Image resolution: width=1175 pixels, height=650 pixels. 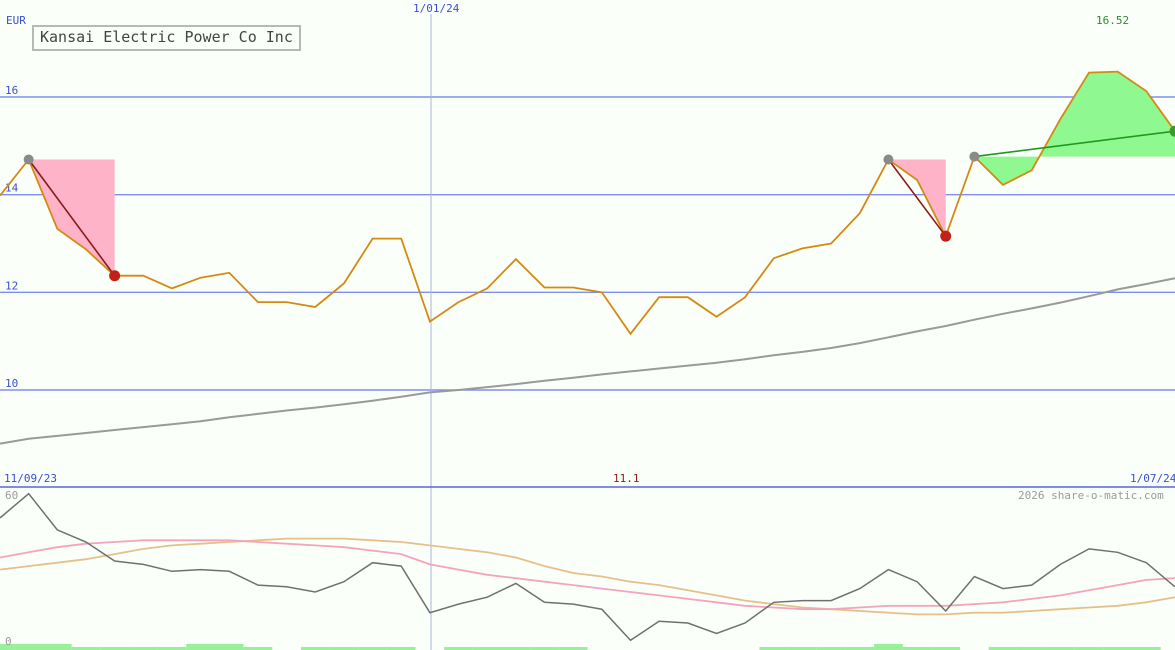 I want to click on y-tick-12: 12, so click(x=11, y=285).